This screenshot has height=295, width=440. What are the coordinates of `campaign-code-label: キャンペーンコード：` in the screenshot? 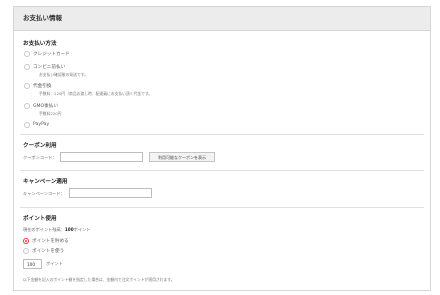 It's located at (44, 193).